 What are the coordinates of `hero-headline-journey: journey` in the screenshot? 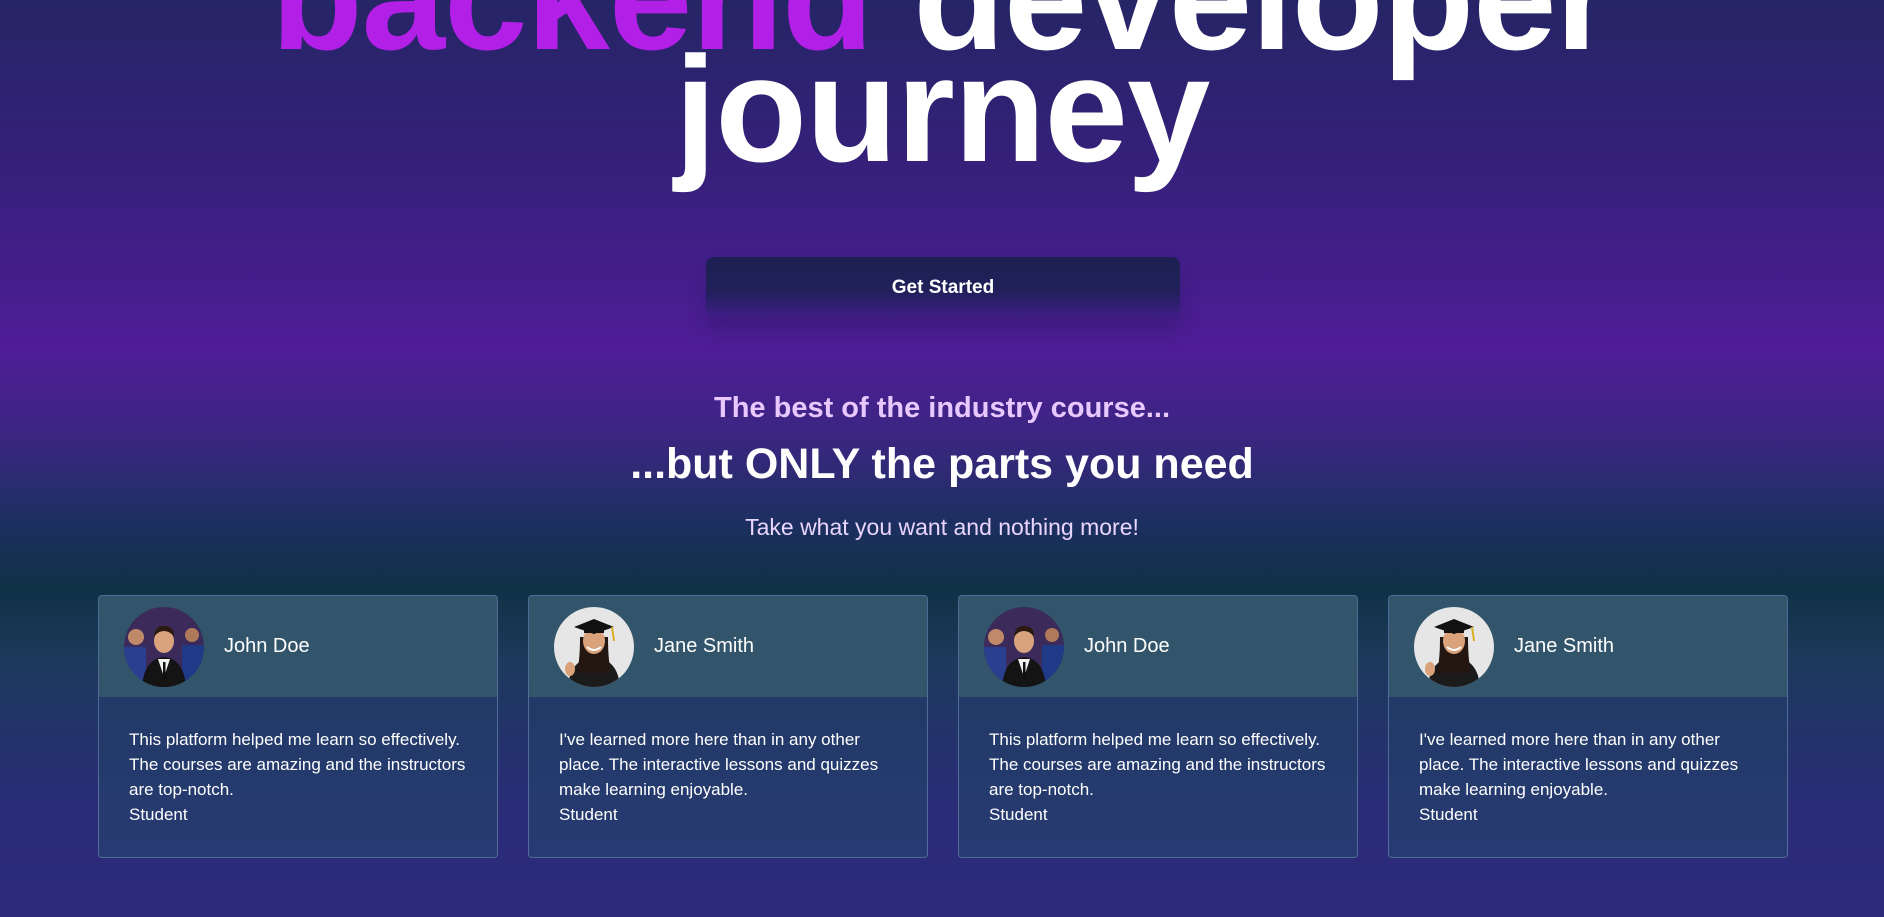 It's located at (942, 109).